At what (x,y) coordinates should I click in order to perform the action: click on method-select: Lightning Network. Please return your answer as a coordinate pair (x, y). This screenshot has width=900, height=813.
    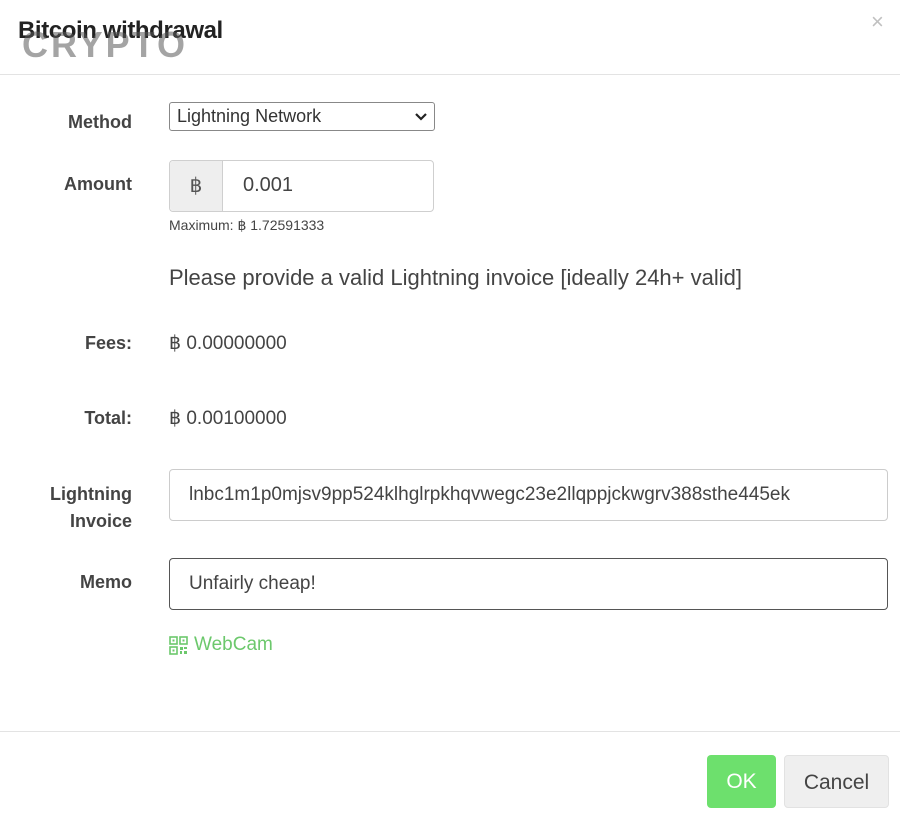
    Looking at the image, I should click on (302, 116).